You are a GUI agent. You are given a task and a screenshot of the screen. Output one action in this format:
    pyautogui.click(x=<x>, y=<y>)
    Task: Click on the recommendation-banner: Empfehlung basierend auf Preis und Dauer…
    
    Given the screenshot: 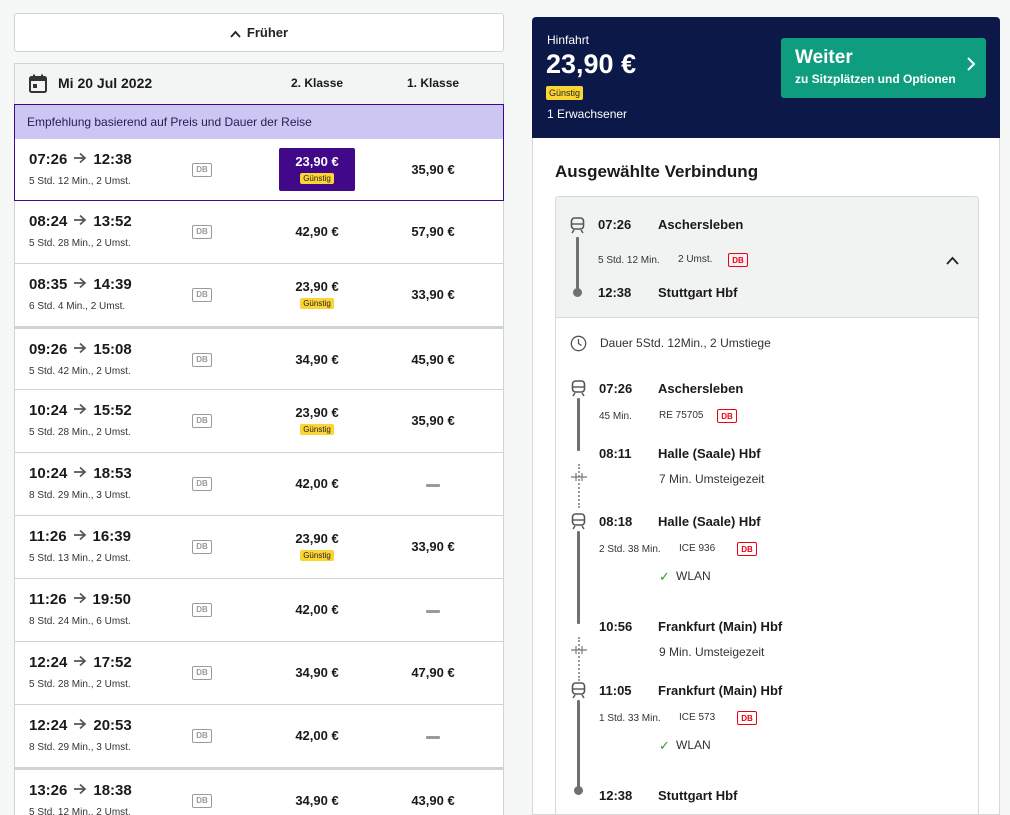 What is the action you would take?
    pyautogui.click(x=259, y=125)
    